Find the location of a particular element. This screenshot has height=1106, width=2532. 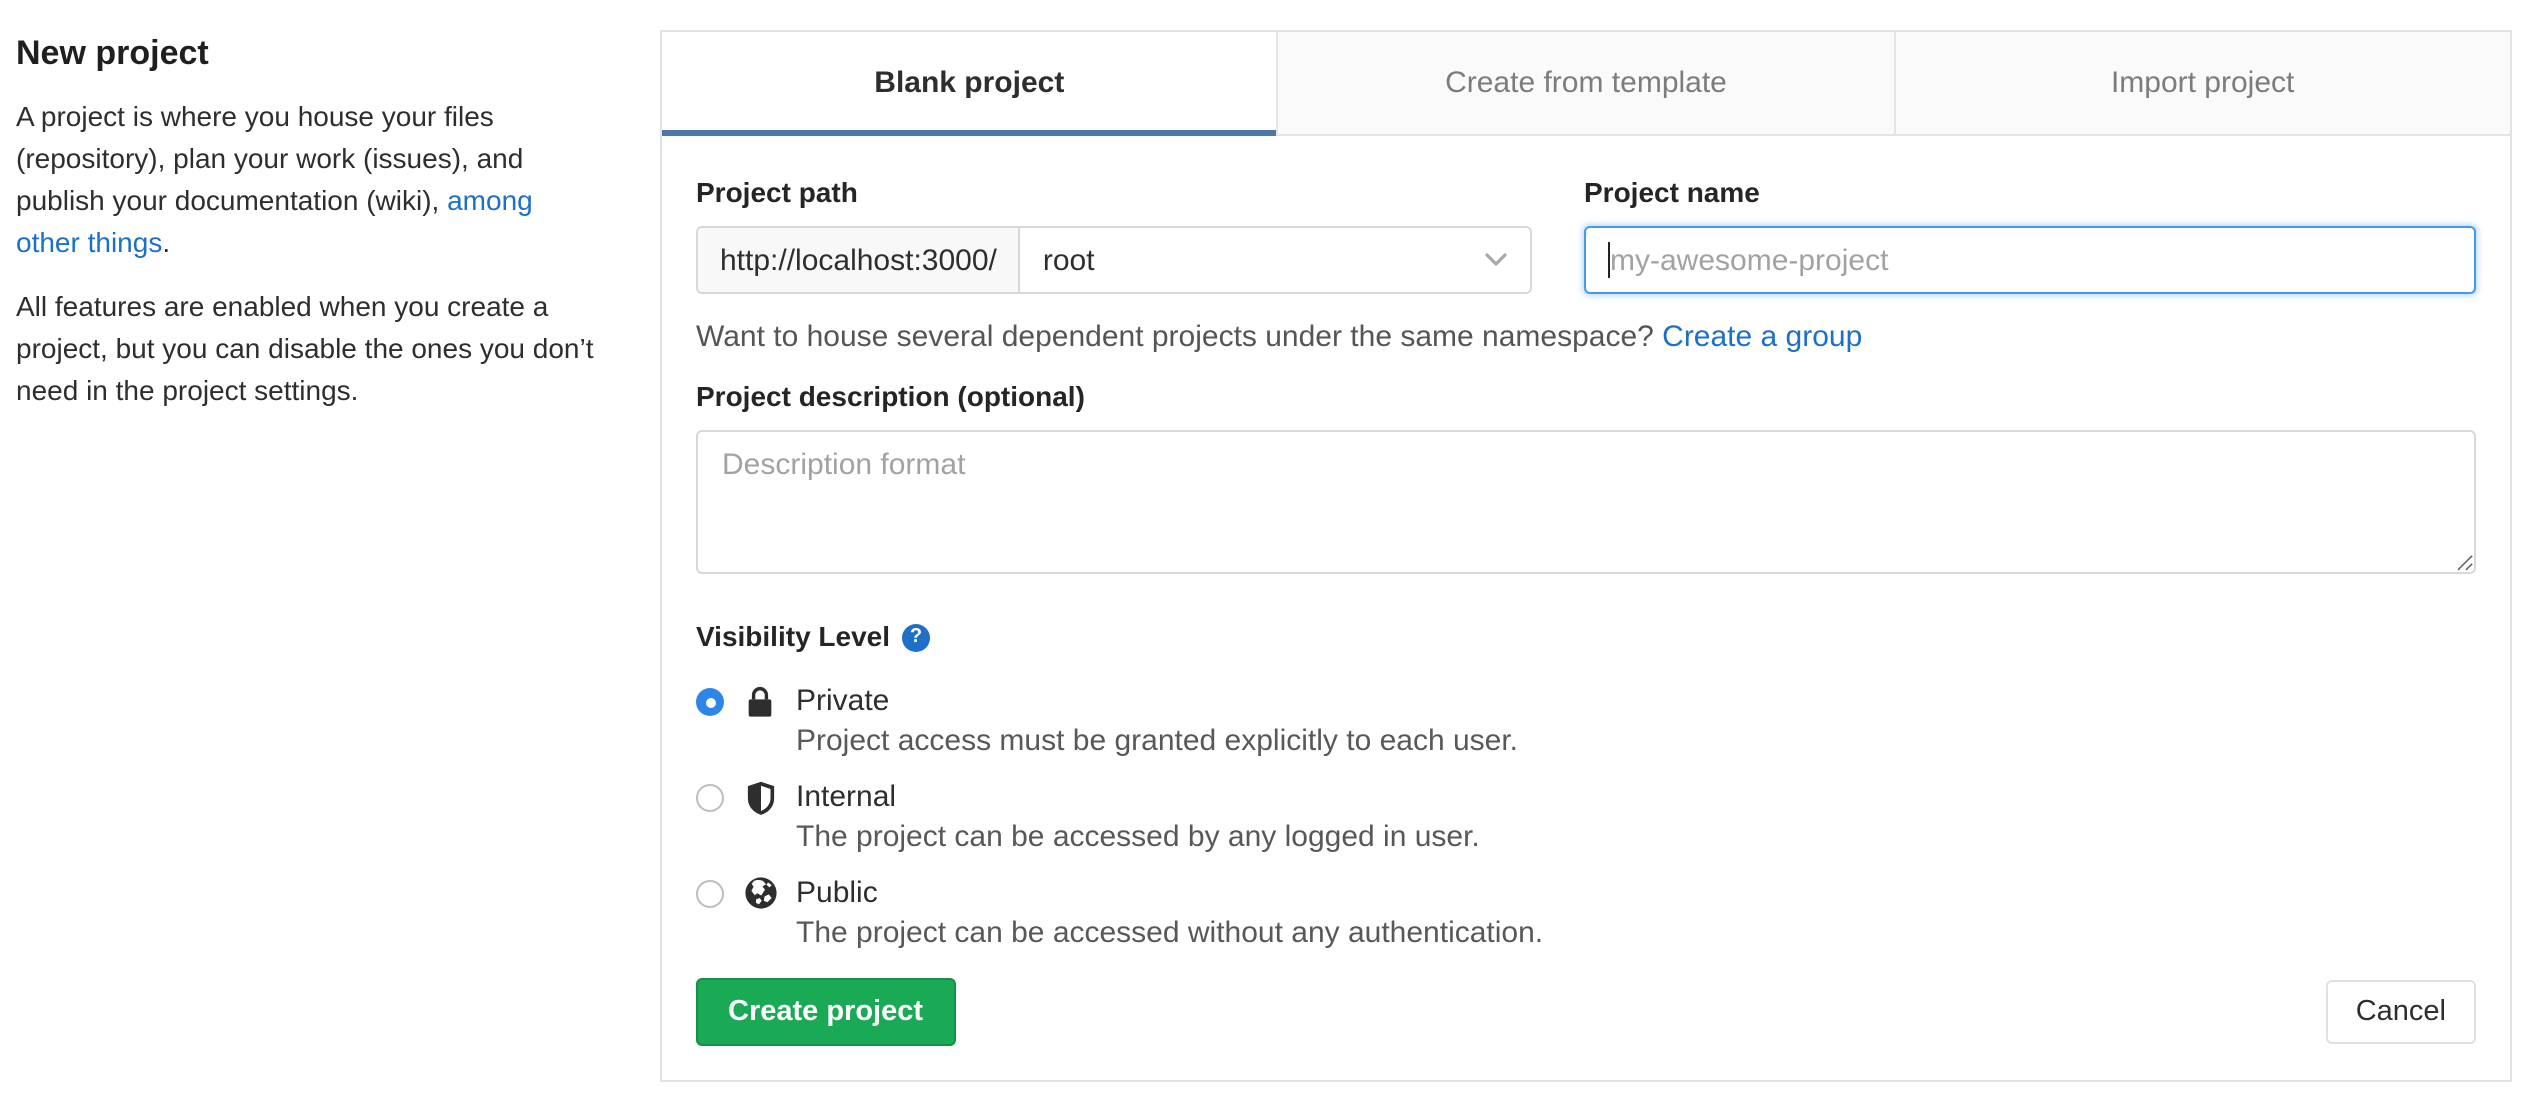

project-path-input-group: http://localhost:3000/ root is located at coordinates (1114, 260).